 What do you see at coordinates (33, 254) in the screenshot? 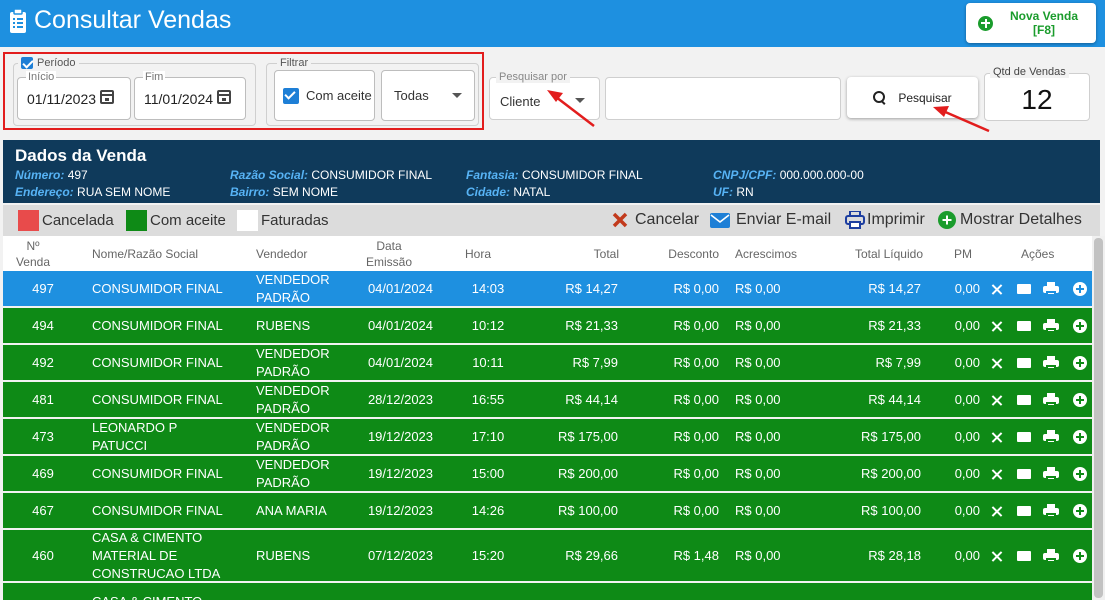
I see `col-number: Nº Venda` at bounding box center [33, 254].